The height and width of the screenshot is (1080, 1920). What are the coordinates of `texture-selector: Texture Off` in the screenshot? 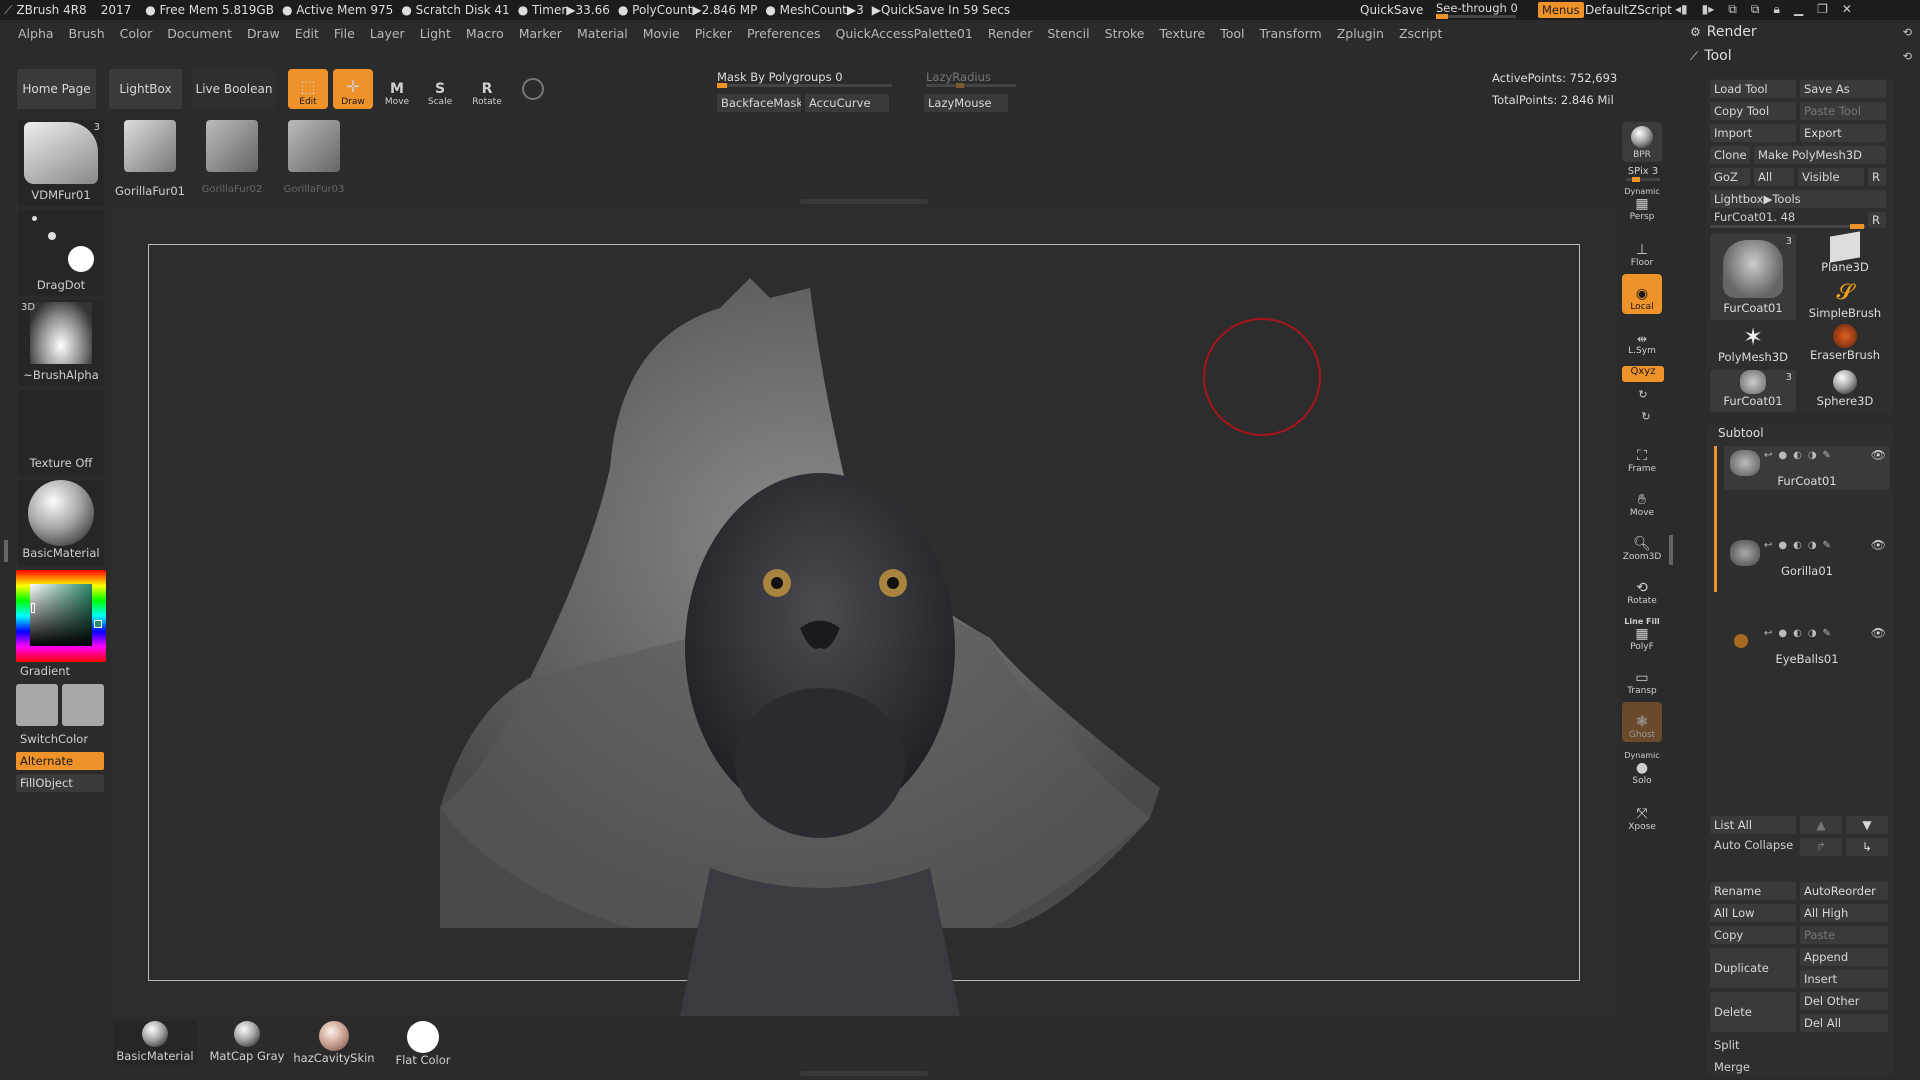 It's located at (61, 433).